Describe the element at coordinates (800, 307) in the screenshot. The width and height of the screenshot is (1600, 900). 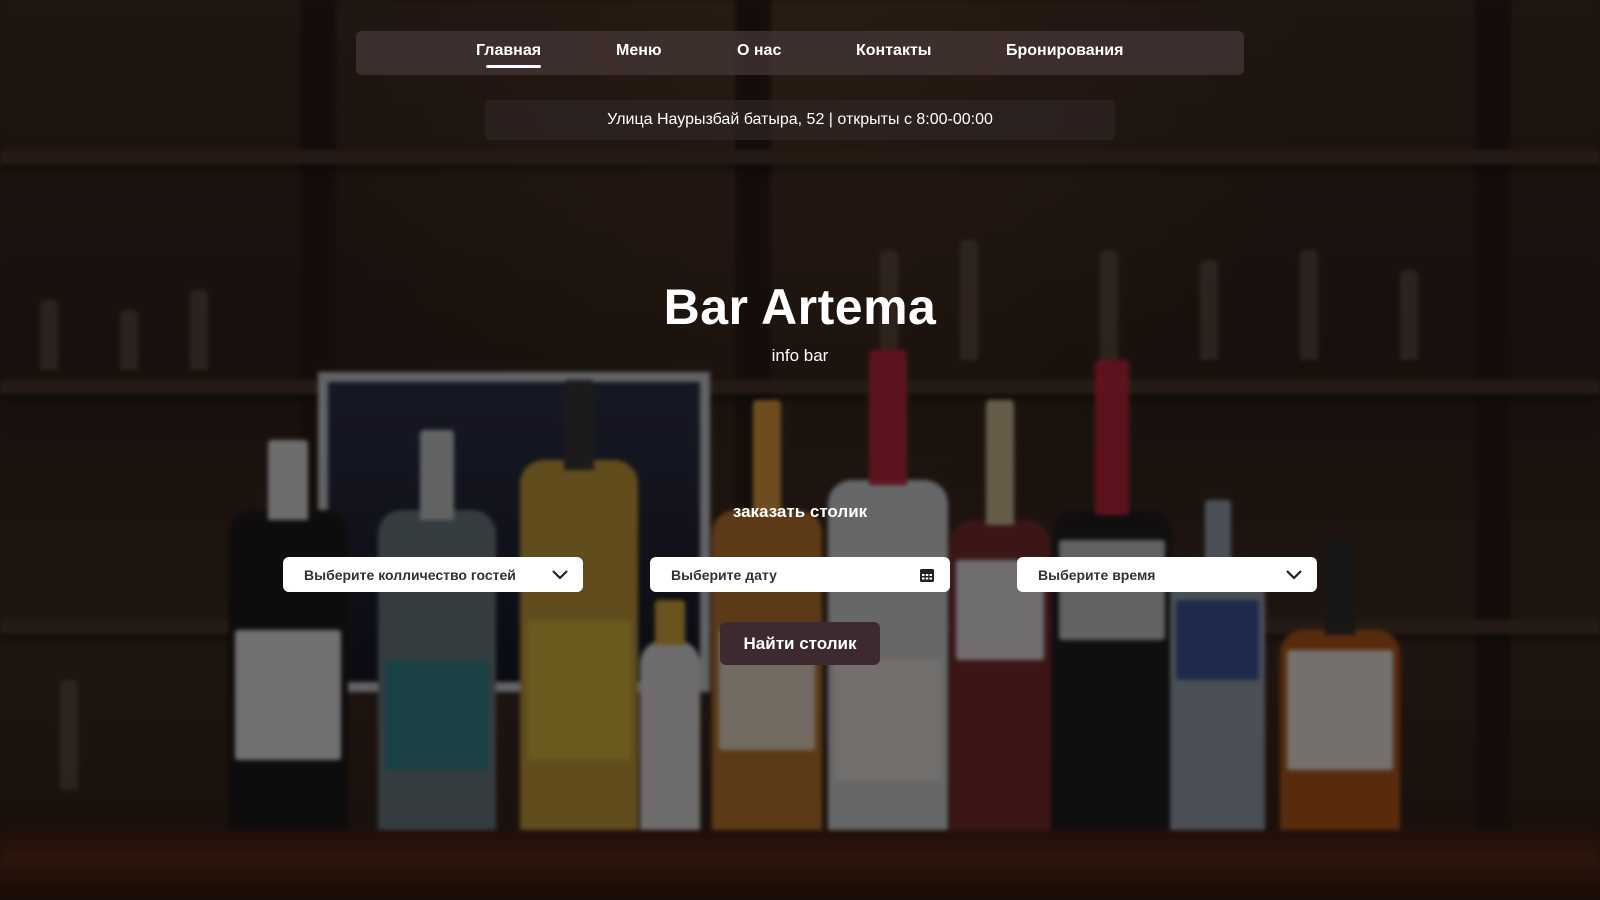
I see `page-title: Bar Artema` at that location.